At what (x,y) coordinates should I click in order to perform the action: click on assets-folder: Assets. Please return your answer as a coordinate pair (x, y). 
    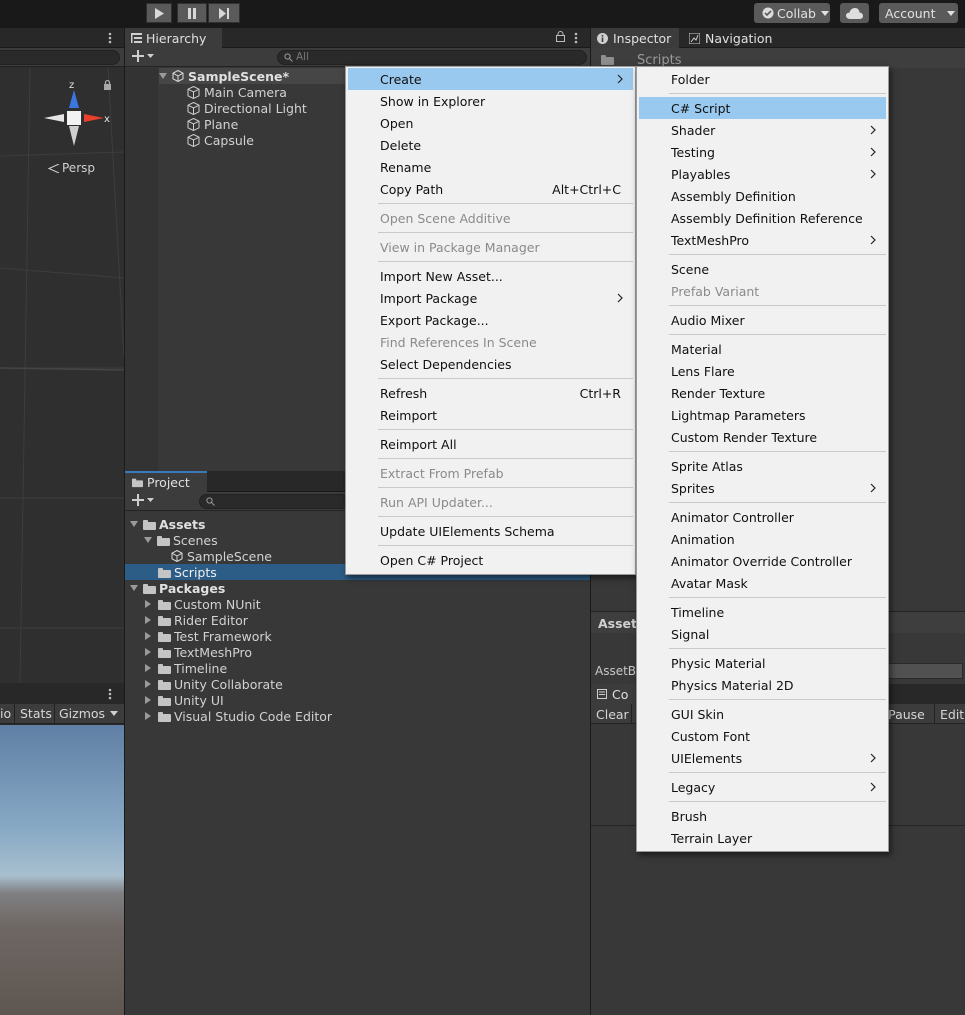
    Looking at the image, I should click on (167, 524).